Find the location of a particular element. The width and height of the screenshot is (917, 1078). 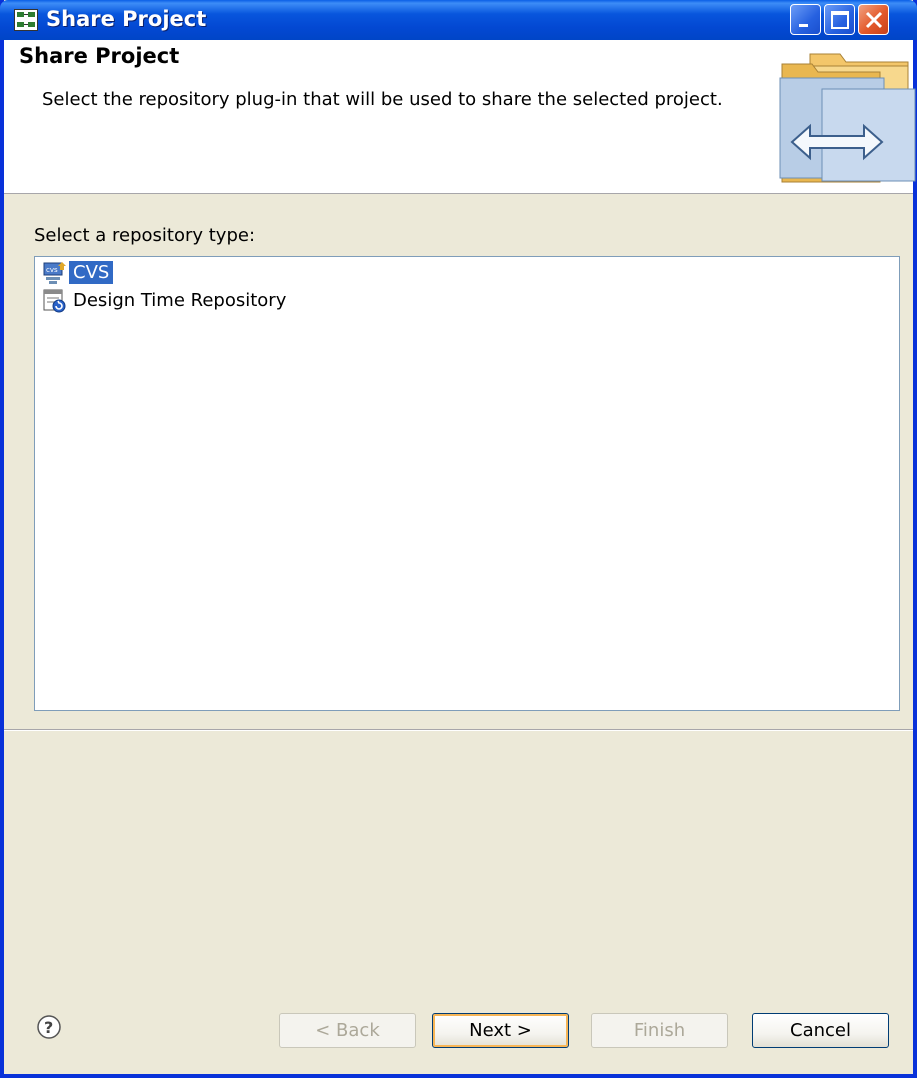

footer-separator is located at coordinates (458, 730).